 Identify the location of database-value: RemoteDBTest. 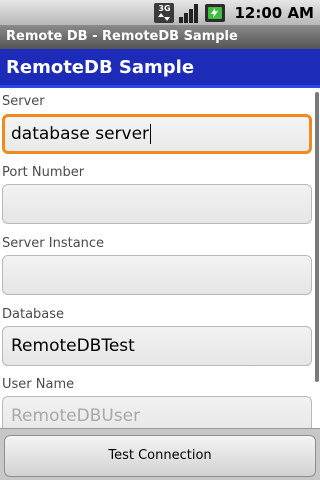
(73, 346).